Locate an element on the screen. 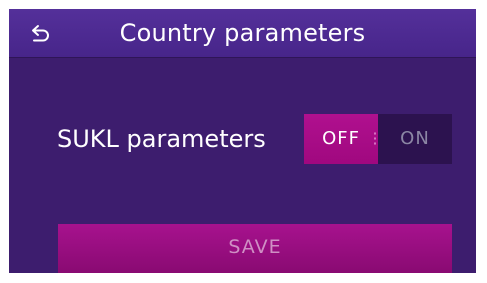 The image size is (487, 283). save-button: SAVE is located at coordinates (255, 248).